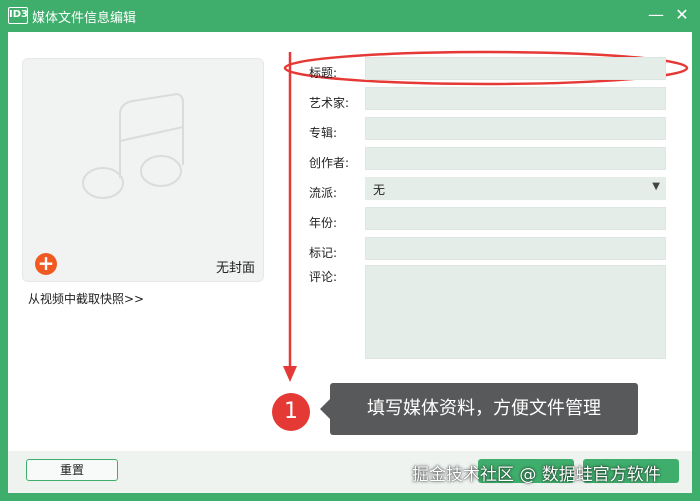 The image size is (700, 501). What do you see at coordinates (323, 73) in the screenshot?
I see `title-label: 标题:` at bounding box center [323, 73].